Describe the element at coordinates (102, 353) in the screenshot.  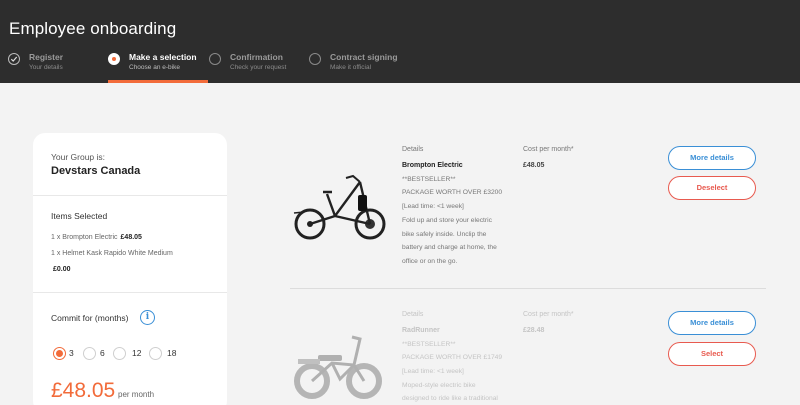
I see `months-label-6: 6` at that location.